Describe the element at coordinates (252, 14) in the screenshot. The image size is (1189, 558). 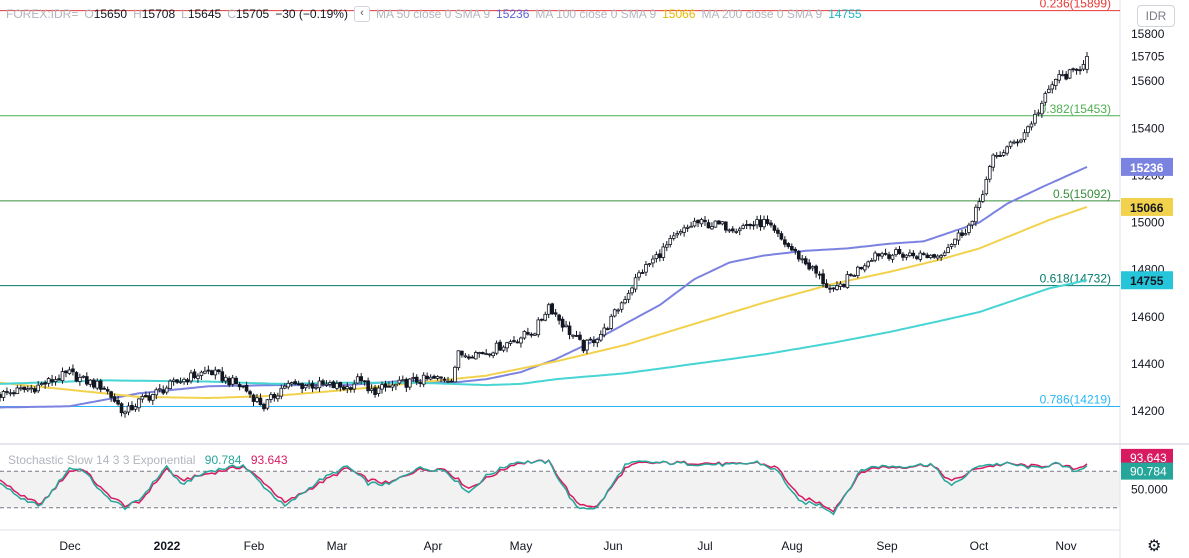
I see `close-value: 15705` at that location.